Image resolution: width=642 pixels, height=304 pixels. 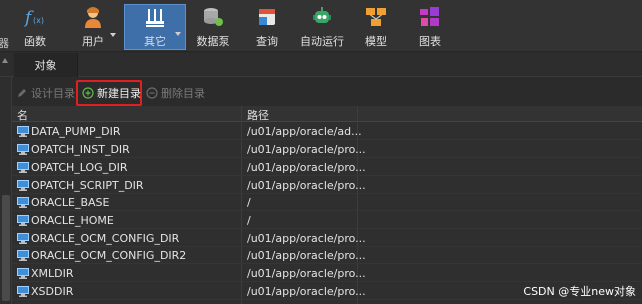 I want to click on header-path: 路径, so click(x=258, y=115).